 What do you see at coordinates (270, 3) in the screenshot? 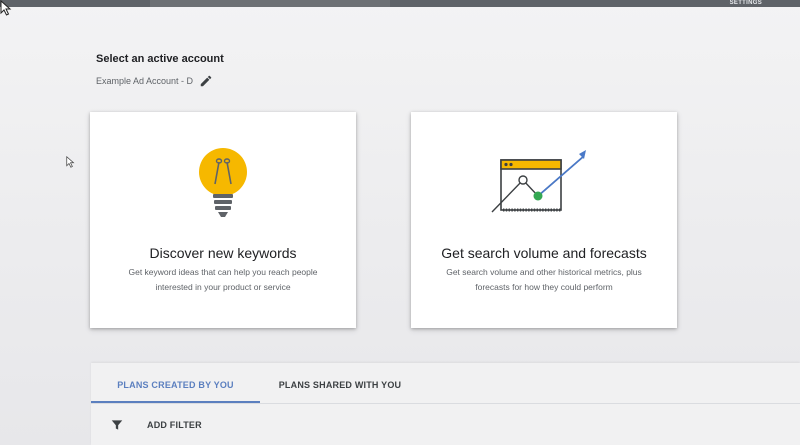
I see `top-app-bar-highlight` at bounding box center [270, 3].